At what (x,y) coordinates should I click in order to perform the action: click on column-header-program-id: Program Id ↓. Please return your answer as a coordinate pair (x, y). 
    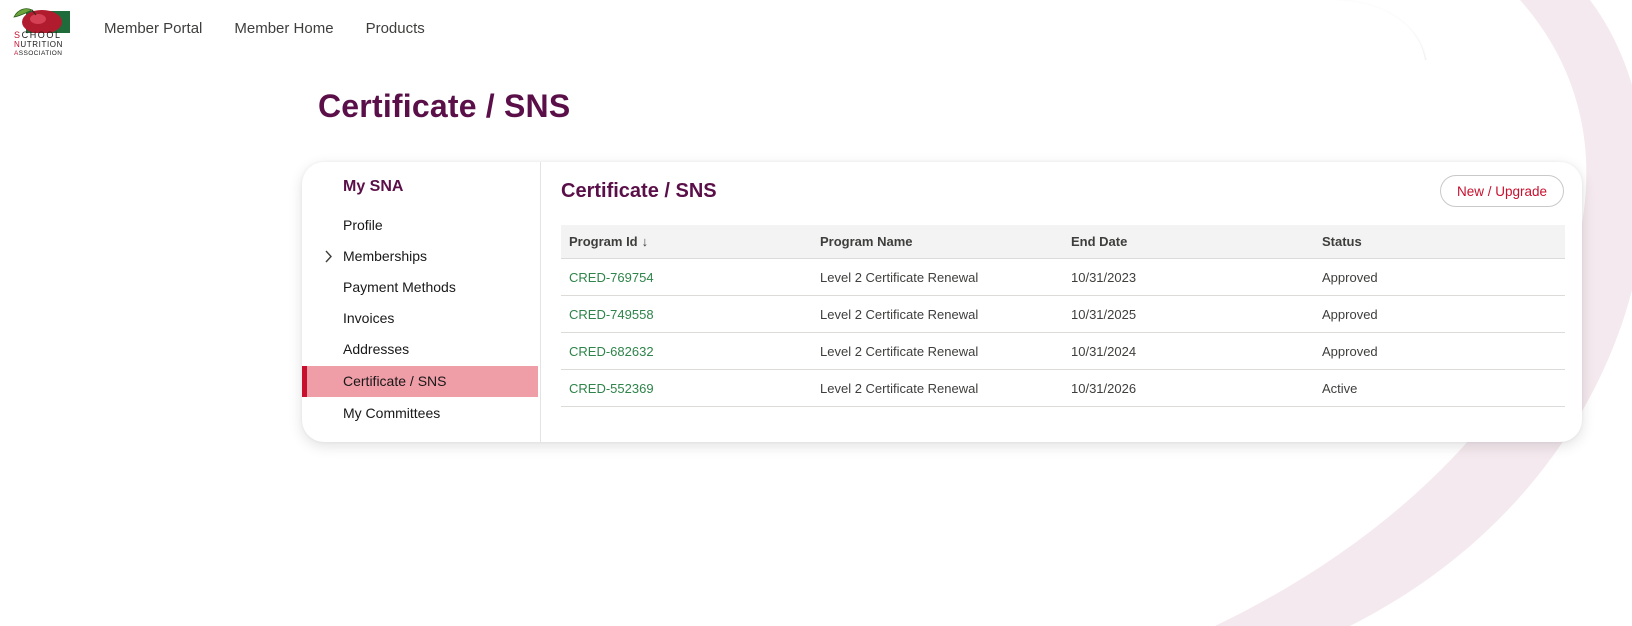
    Looking at the image, I should click on (686, 242).